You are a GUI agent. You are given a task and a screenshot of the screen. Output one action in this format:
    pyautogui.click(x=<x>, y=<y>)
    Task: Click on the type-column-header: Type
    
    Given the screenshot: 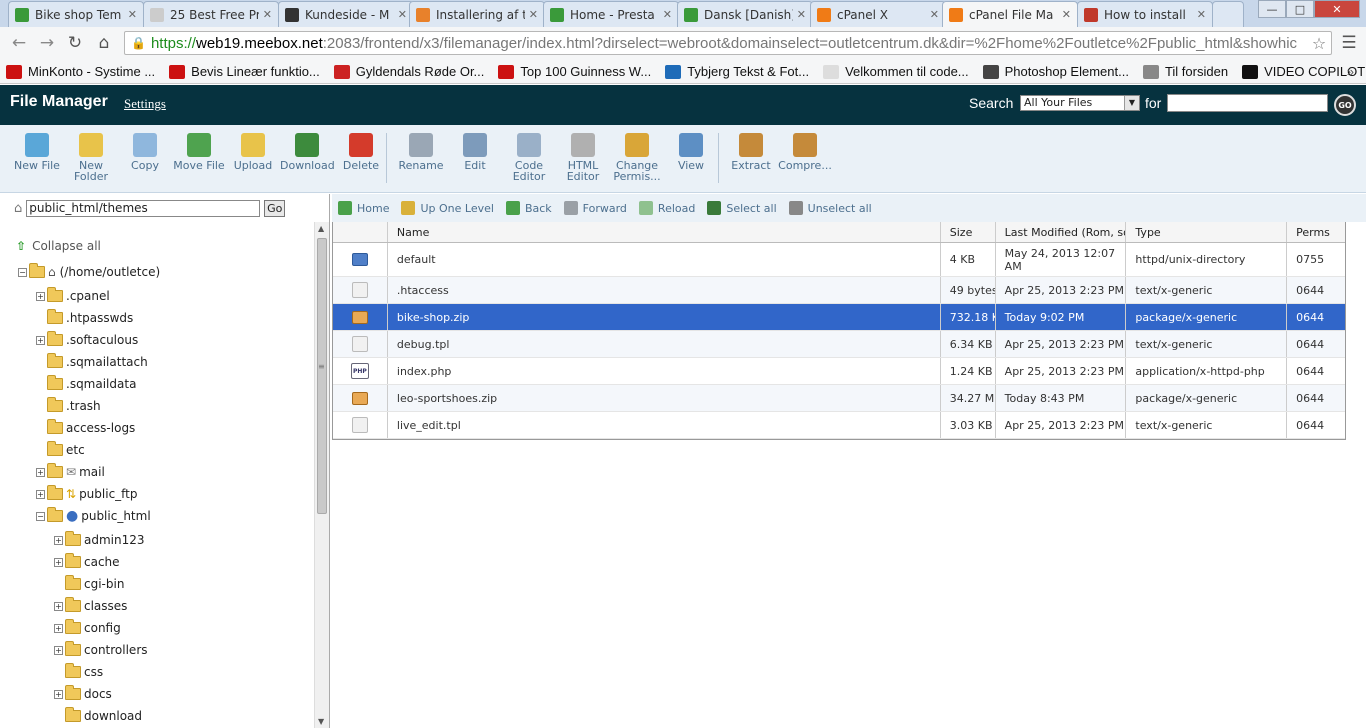 What is the action you would take?
    pyautogui.click(x=1207, y=232)
    